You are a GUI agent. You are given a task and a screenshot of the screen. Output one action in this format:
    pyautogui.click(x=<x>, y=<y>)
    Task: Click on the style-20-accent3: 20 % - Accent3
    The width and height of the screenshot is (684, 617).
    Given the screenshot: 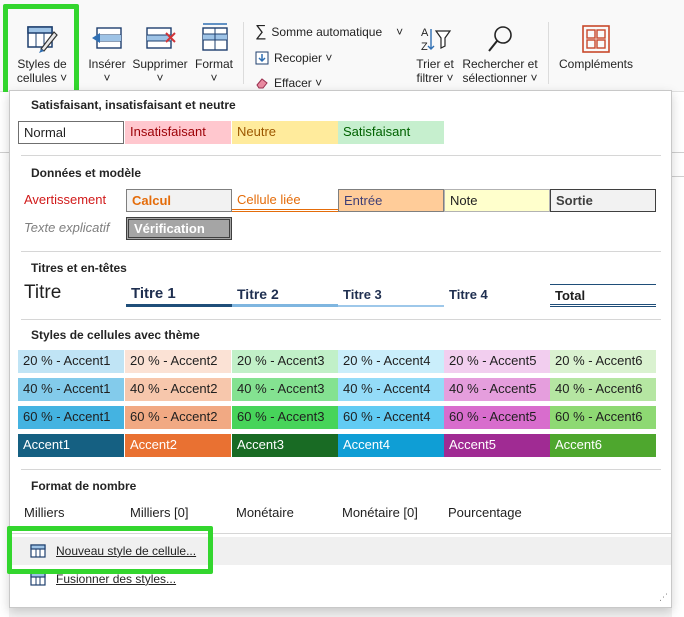 What is the action you would take?
    pyautogui.click(x=285, y=361)
    